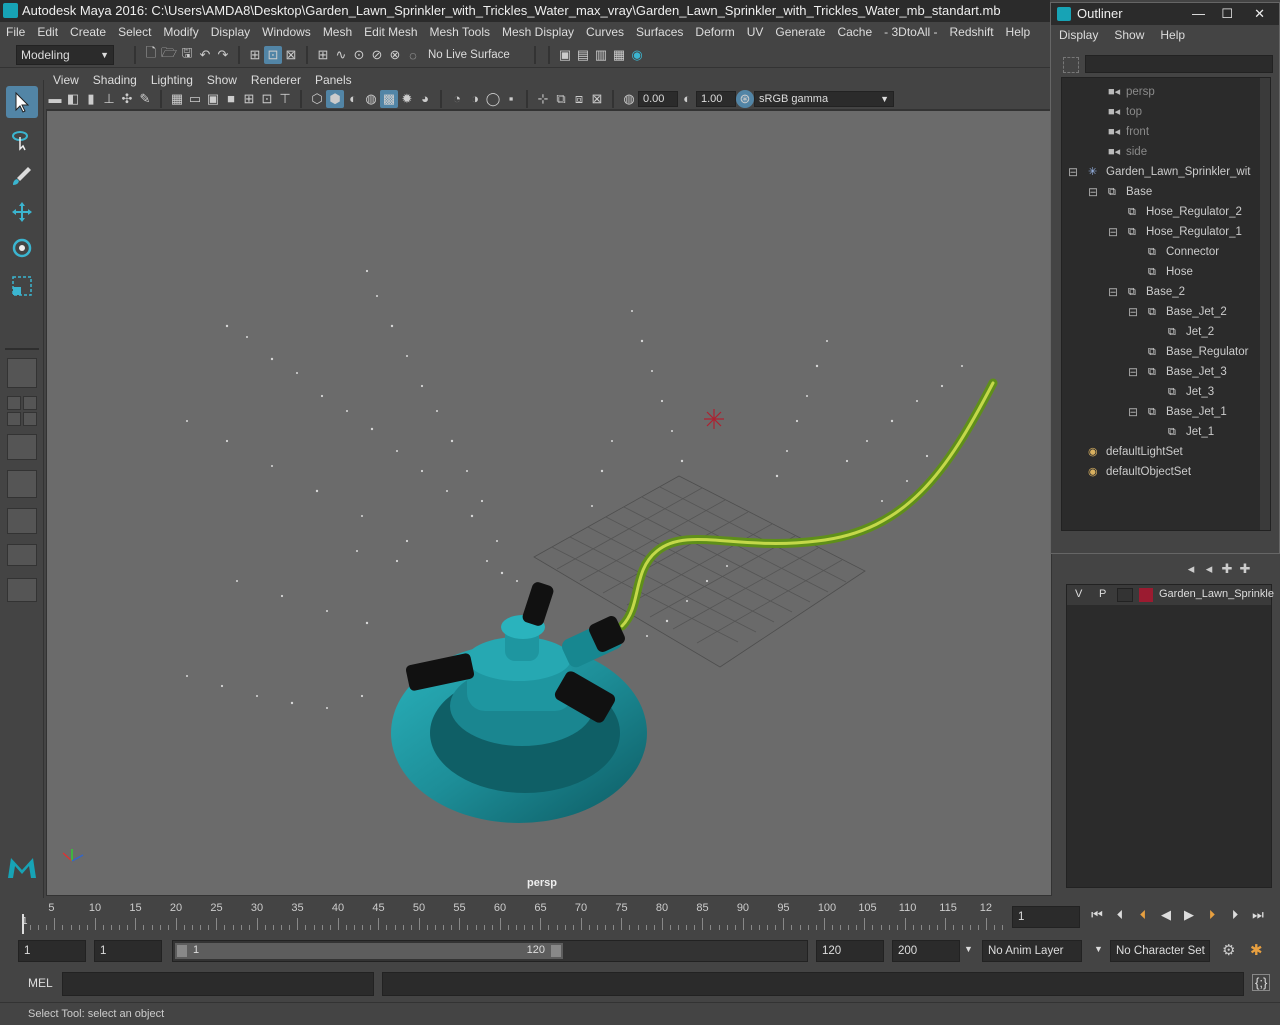 Image resolution: width=1280 pixels, height=1025 pixels. What do you see at coordinates (1078, 35) in the screenshot?
I see `outliner-menu-display: Display` at bounding box center [1078, 35].